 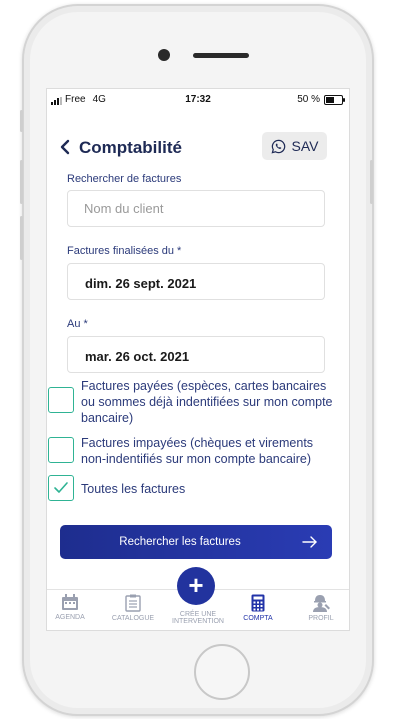 What do you see at coordinates (197, 443) in the screenshot?
I see `unpaid-label-line1: Factures impayées (chèques et virements` at bounding box center [197, 443].